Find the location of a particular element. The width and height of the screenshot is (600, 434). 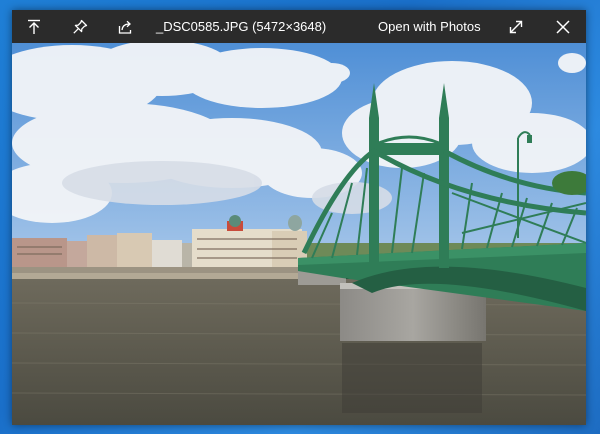

pin-icon is located at coordinates (80, 27).